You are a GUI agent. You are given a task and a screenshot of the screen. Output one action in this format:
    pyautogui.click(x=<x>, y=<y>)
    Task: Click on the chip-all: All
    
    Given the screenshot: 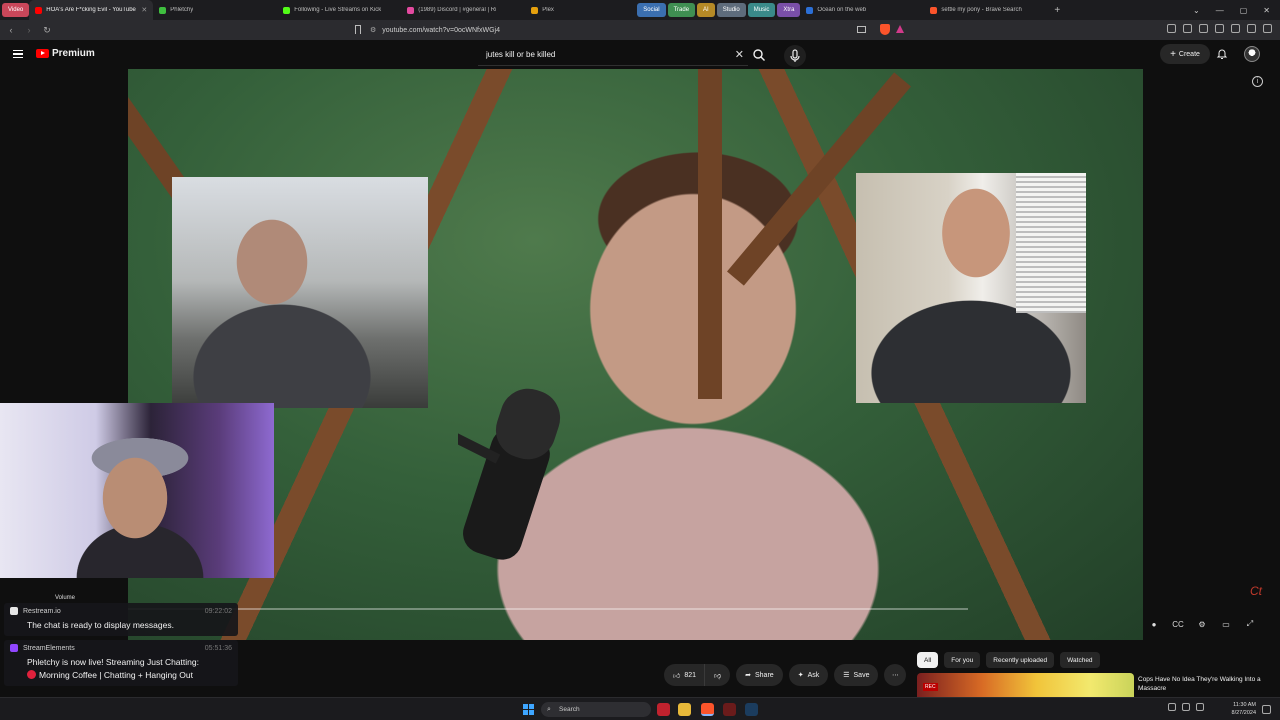 What is the action you would take?
    pyautogui.click(x=928, y=660)
    